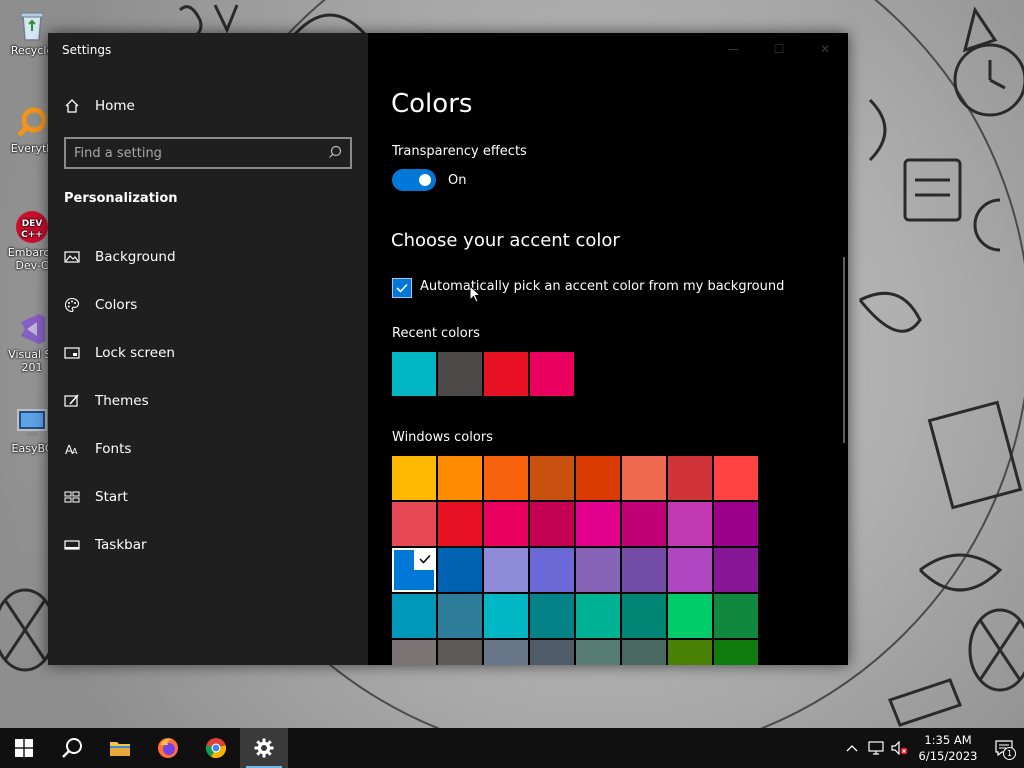 The image size is (1024, 768). What do you see at coordinates (264, 748) in the screenshot?
I see `settings-button` at bounding box center [264, 748].